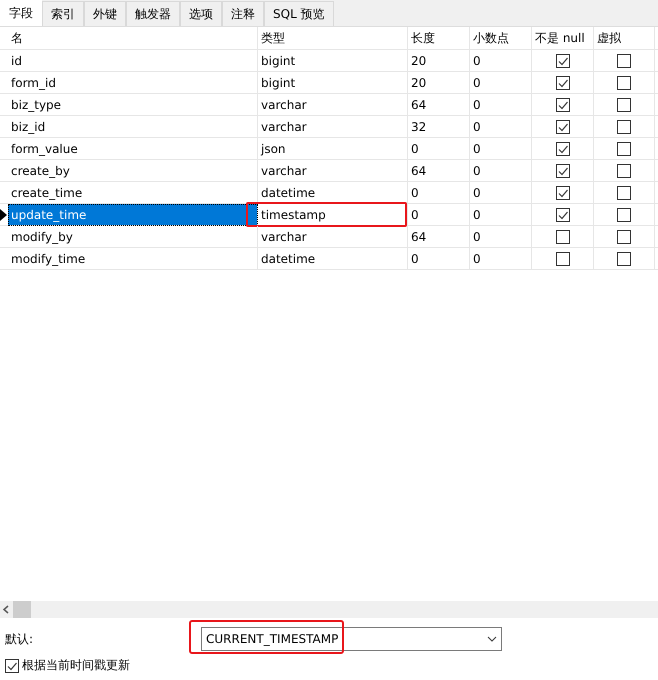 The image size is (658, 680). Describe the element at coordinates (243, 13) in the screenshot. I see `tab: 注释` at that location.